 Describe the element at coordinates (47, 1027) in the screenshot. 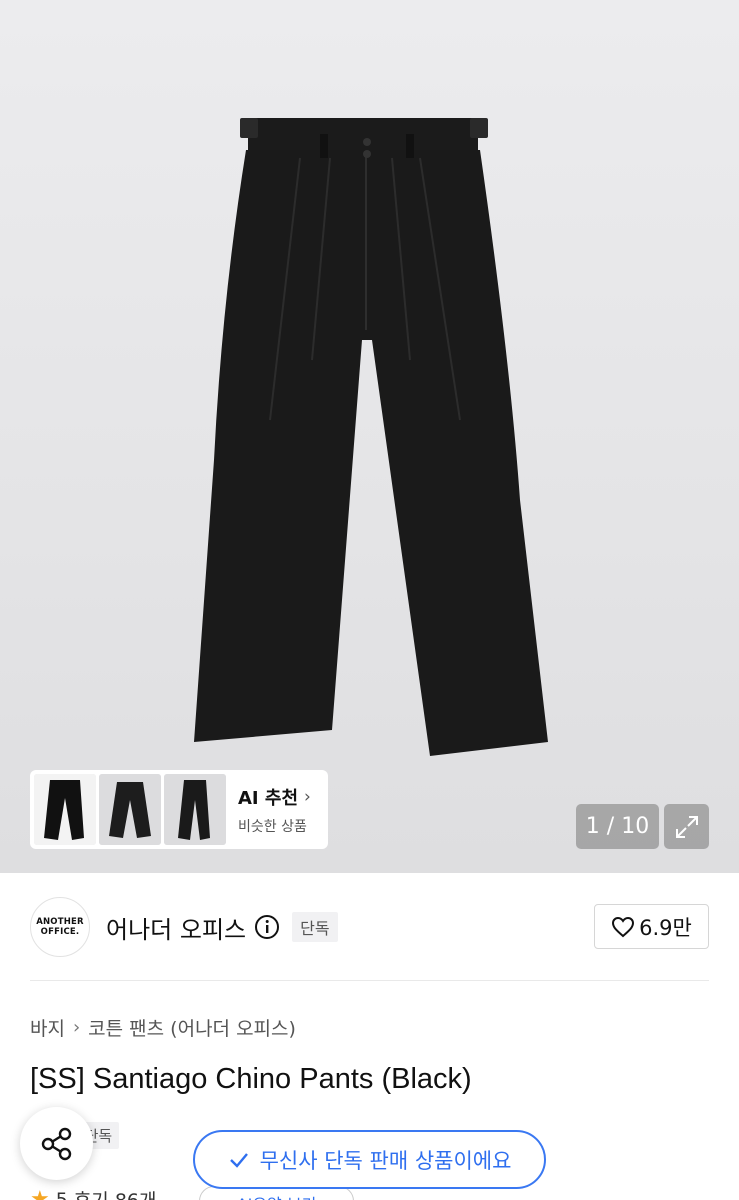

I see `breadcrumb-category: 바지` at that location.